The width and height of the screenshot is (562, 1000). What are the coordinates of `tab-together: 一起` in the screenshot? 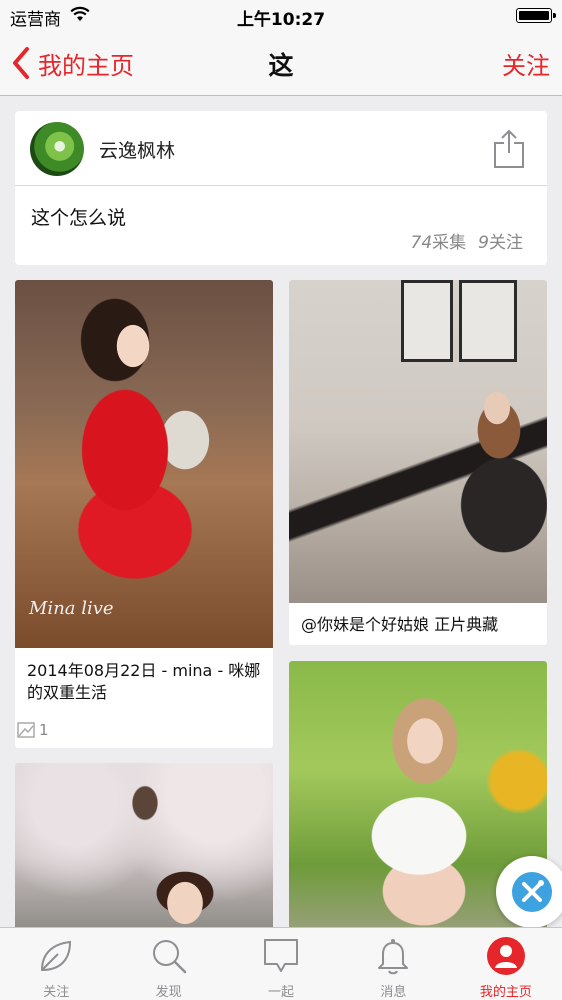 It's located at (281, 964).